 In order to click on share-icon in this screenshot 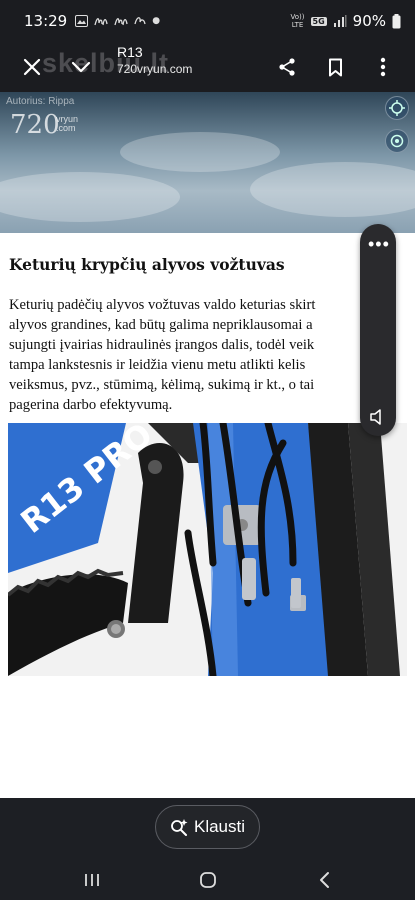, I will do `click(287, 67)`.